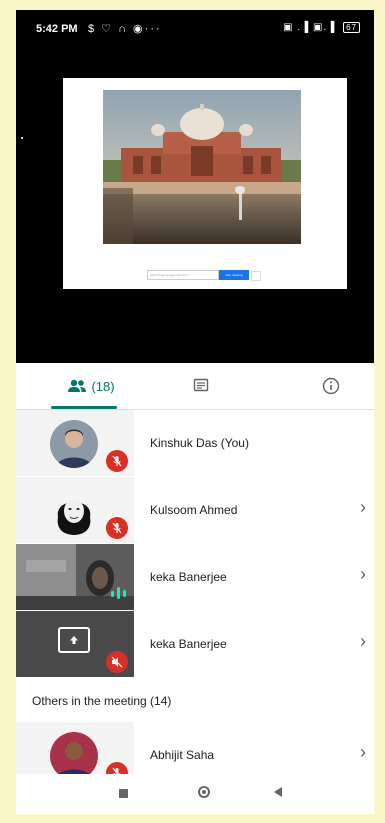 This screenshot has width=385, height=823. What do you see at coordinates (119, 593) in the screenshot?
I see `speaking-icon` at bounding box center [119, 593].